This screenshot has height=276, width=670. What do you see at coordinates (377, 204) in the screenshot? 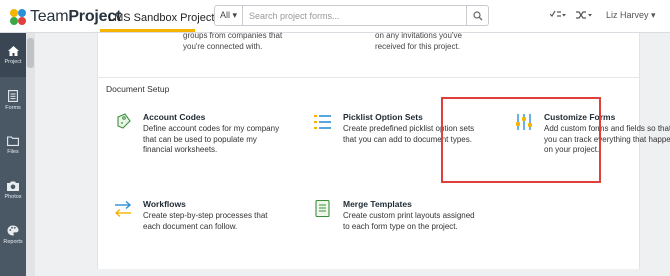
I see `item-title: Merge Templates` at bounding box center [377, 204].